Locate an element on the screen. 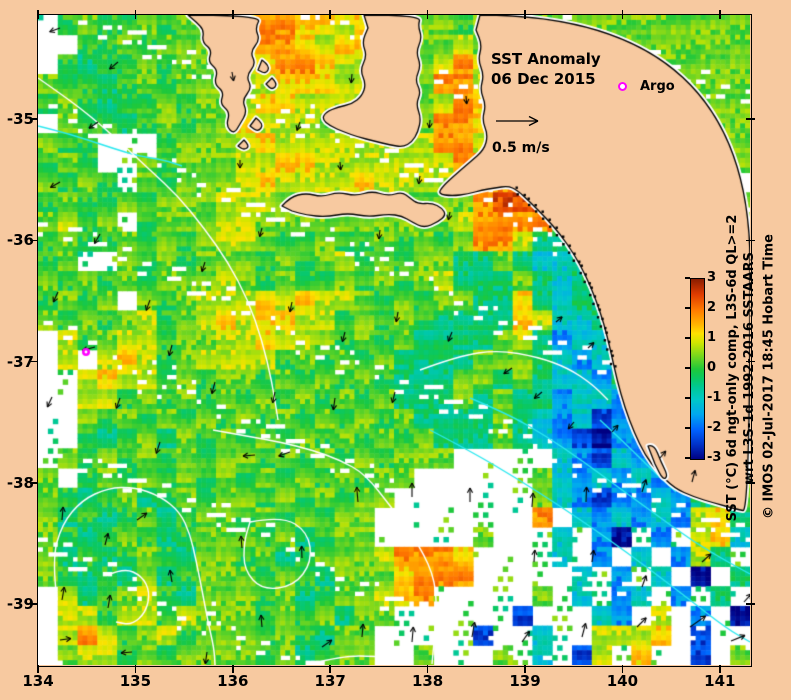  colorbar-tick-label: -3 is located at coordinates (714, 457).